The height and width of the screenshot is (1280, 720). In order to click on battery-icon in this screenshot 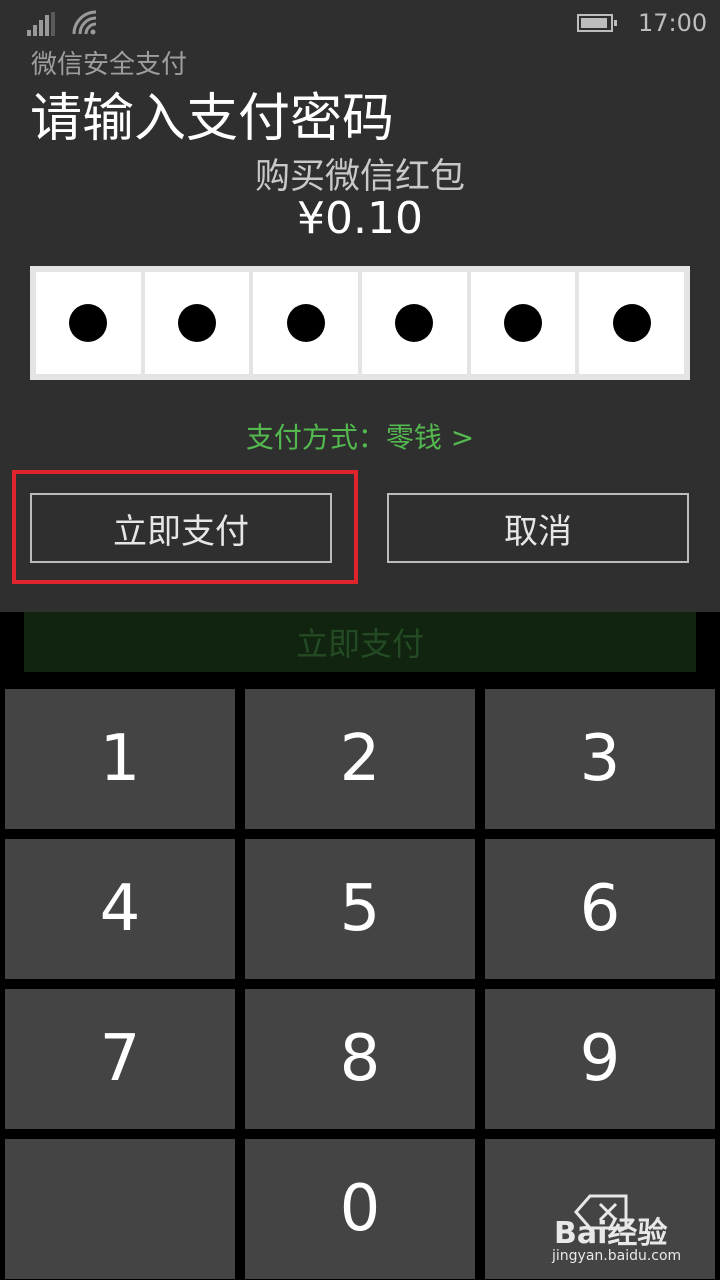, I will do `click(597, 23)`.